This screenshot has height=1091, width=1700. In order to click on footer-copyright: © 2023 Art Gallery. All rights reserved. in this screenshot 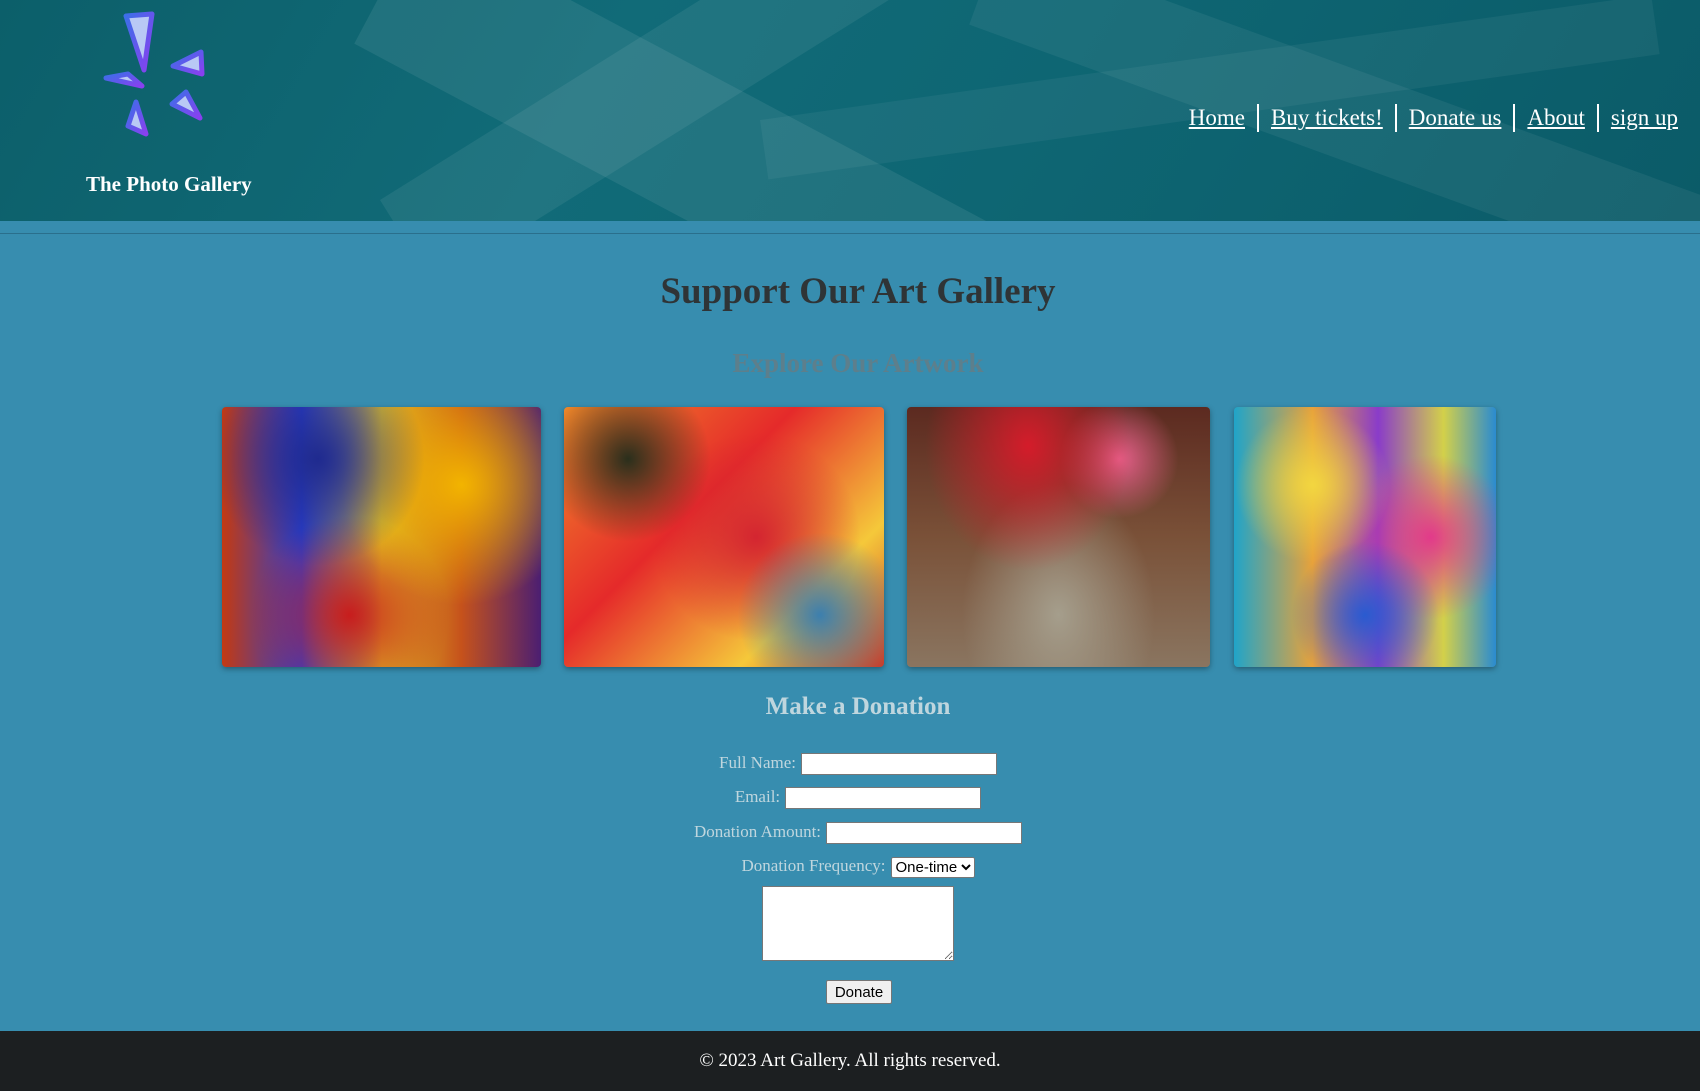, I will do `click(850, 1060)`.